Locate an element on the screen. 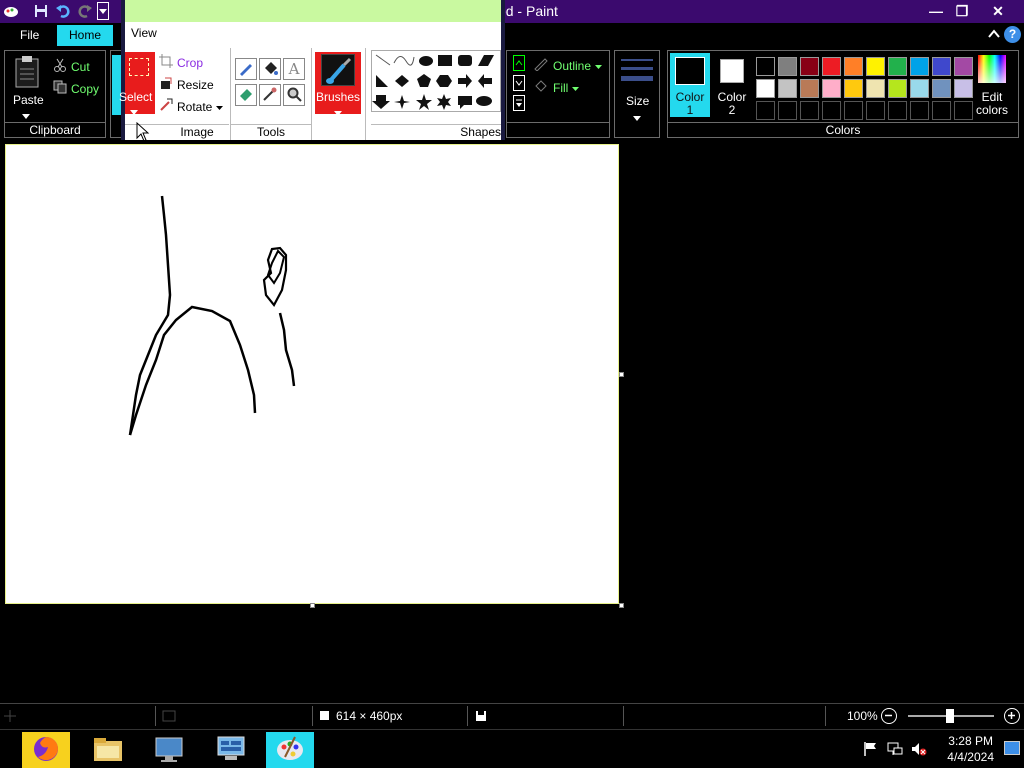  pencil-tool is located at coordinates (246, 69).